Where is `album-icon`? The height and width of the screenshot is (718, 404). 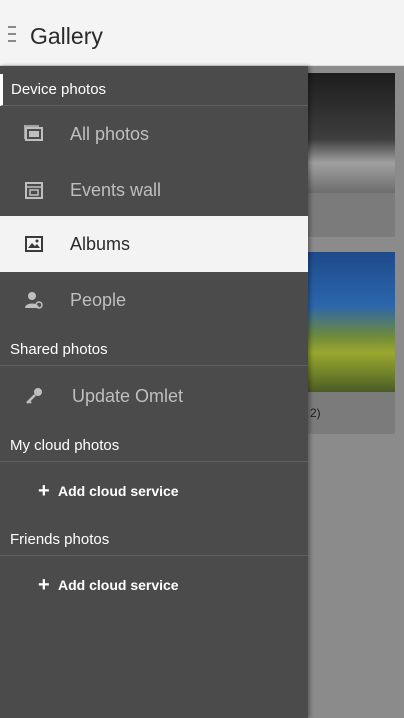
album-icon is located at coordinates (34, 244).